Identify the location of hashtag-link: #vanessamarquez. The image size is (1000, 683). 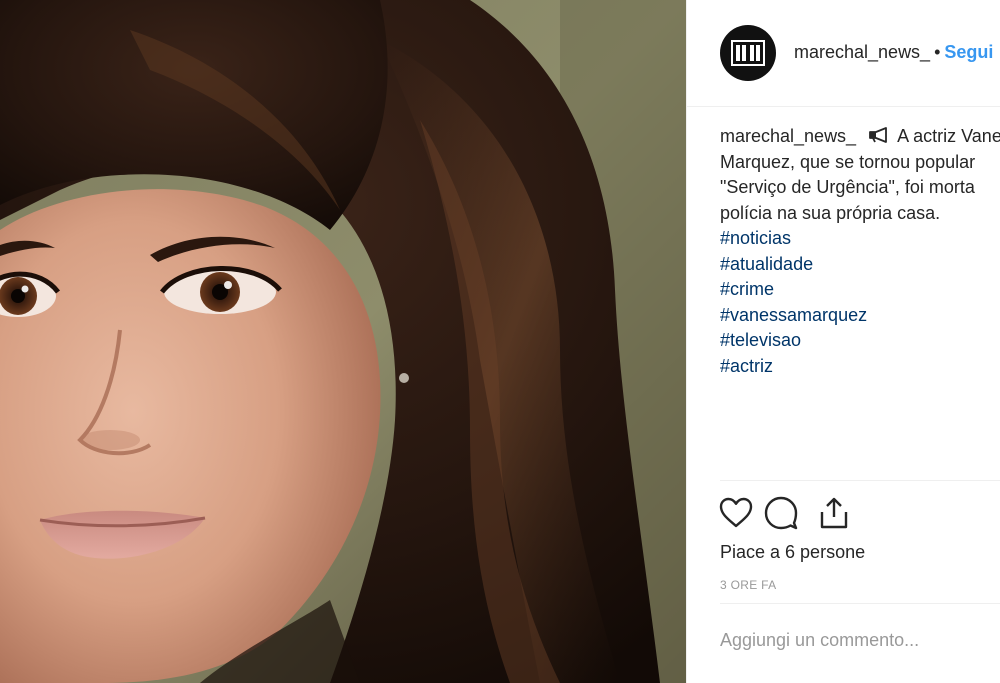
(860, 316).